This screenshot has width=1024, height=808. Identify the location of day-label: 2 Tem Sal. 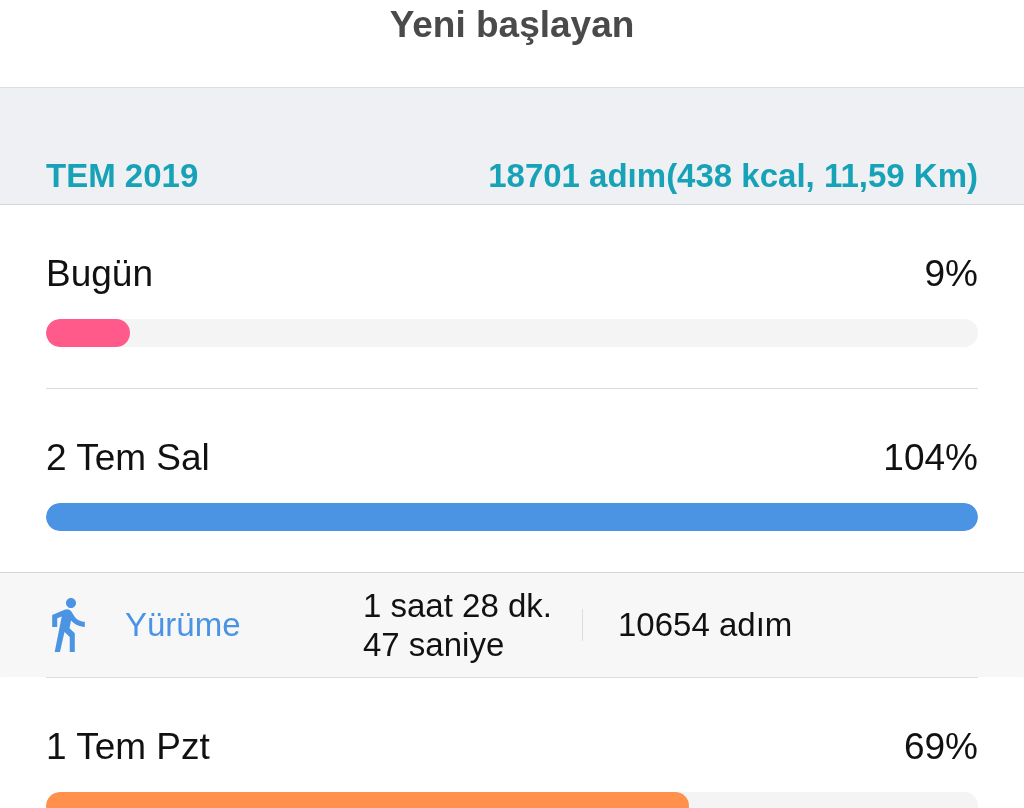
(128, 458).